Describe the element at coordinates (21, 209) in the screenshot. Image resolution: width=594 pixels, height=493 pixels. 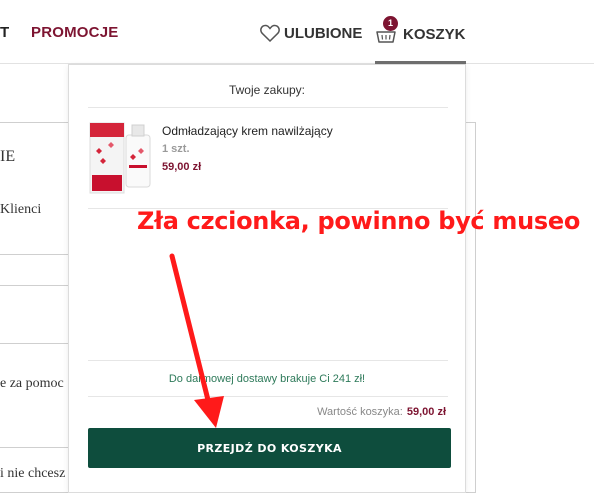
I see `background-clients-fragment: Klienci` at that location.